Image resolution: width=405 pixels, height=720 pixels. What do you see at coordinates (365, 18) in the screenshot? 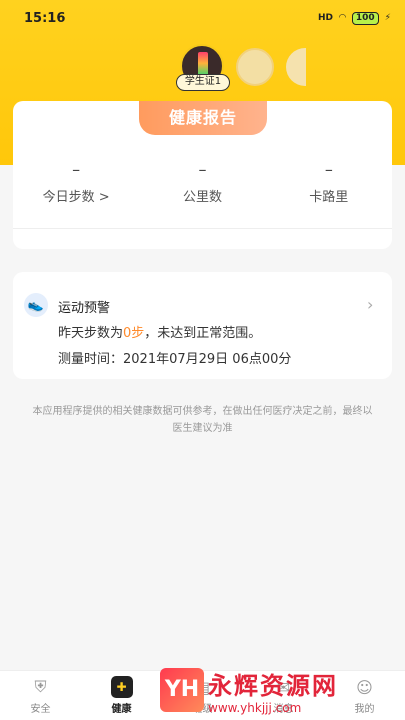
I see `battery-icon: 100` at bounding box center [365, 18].